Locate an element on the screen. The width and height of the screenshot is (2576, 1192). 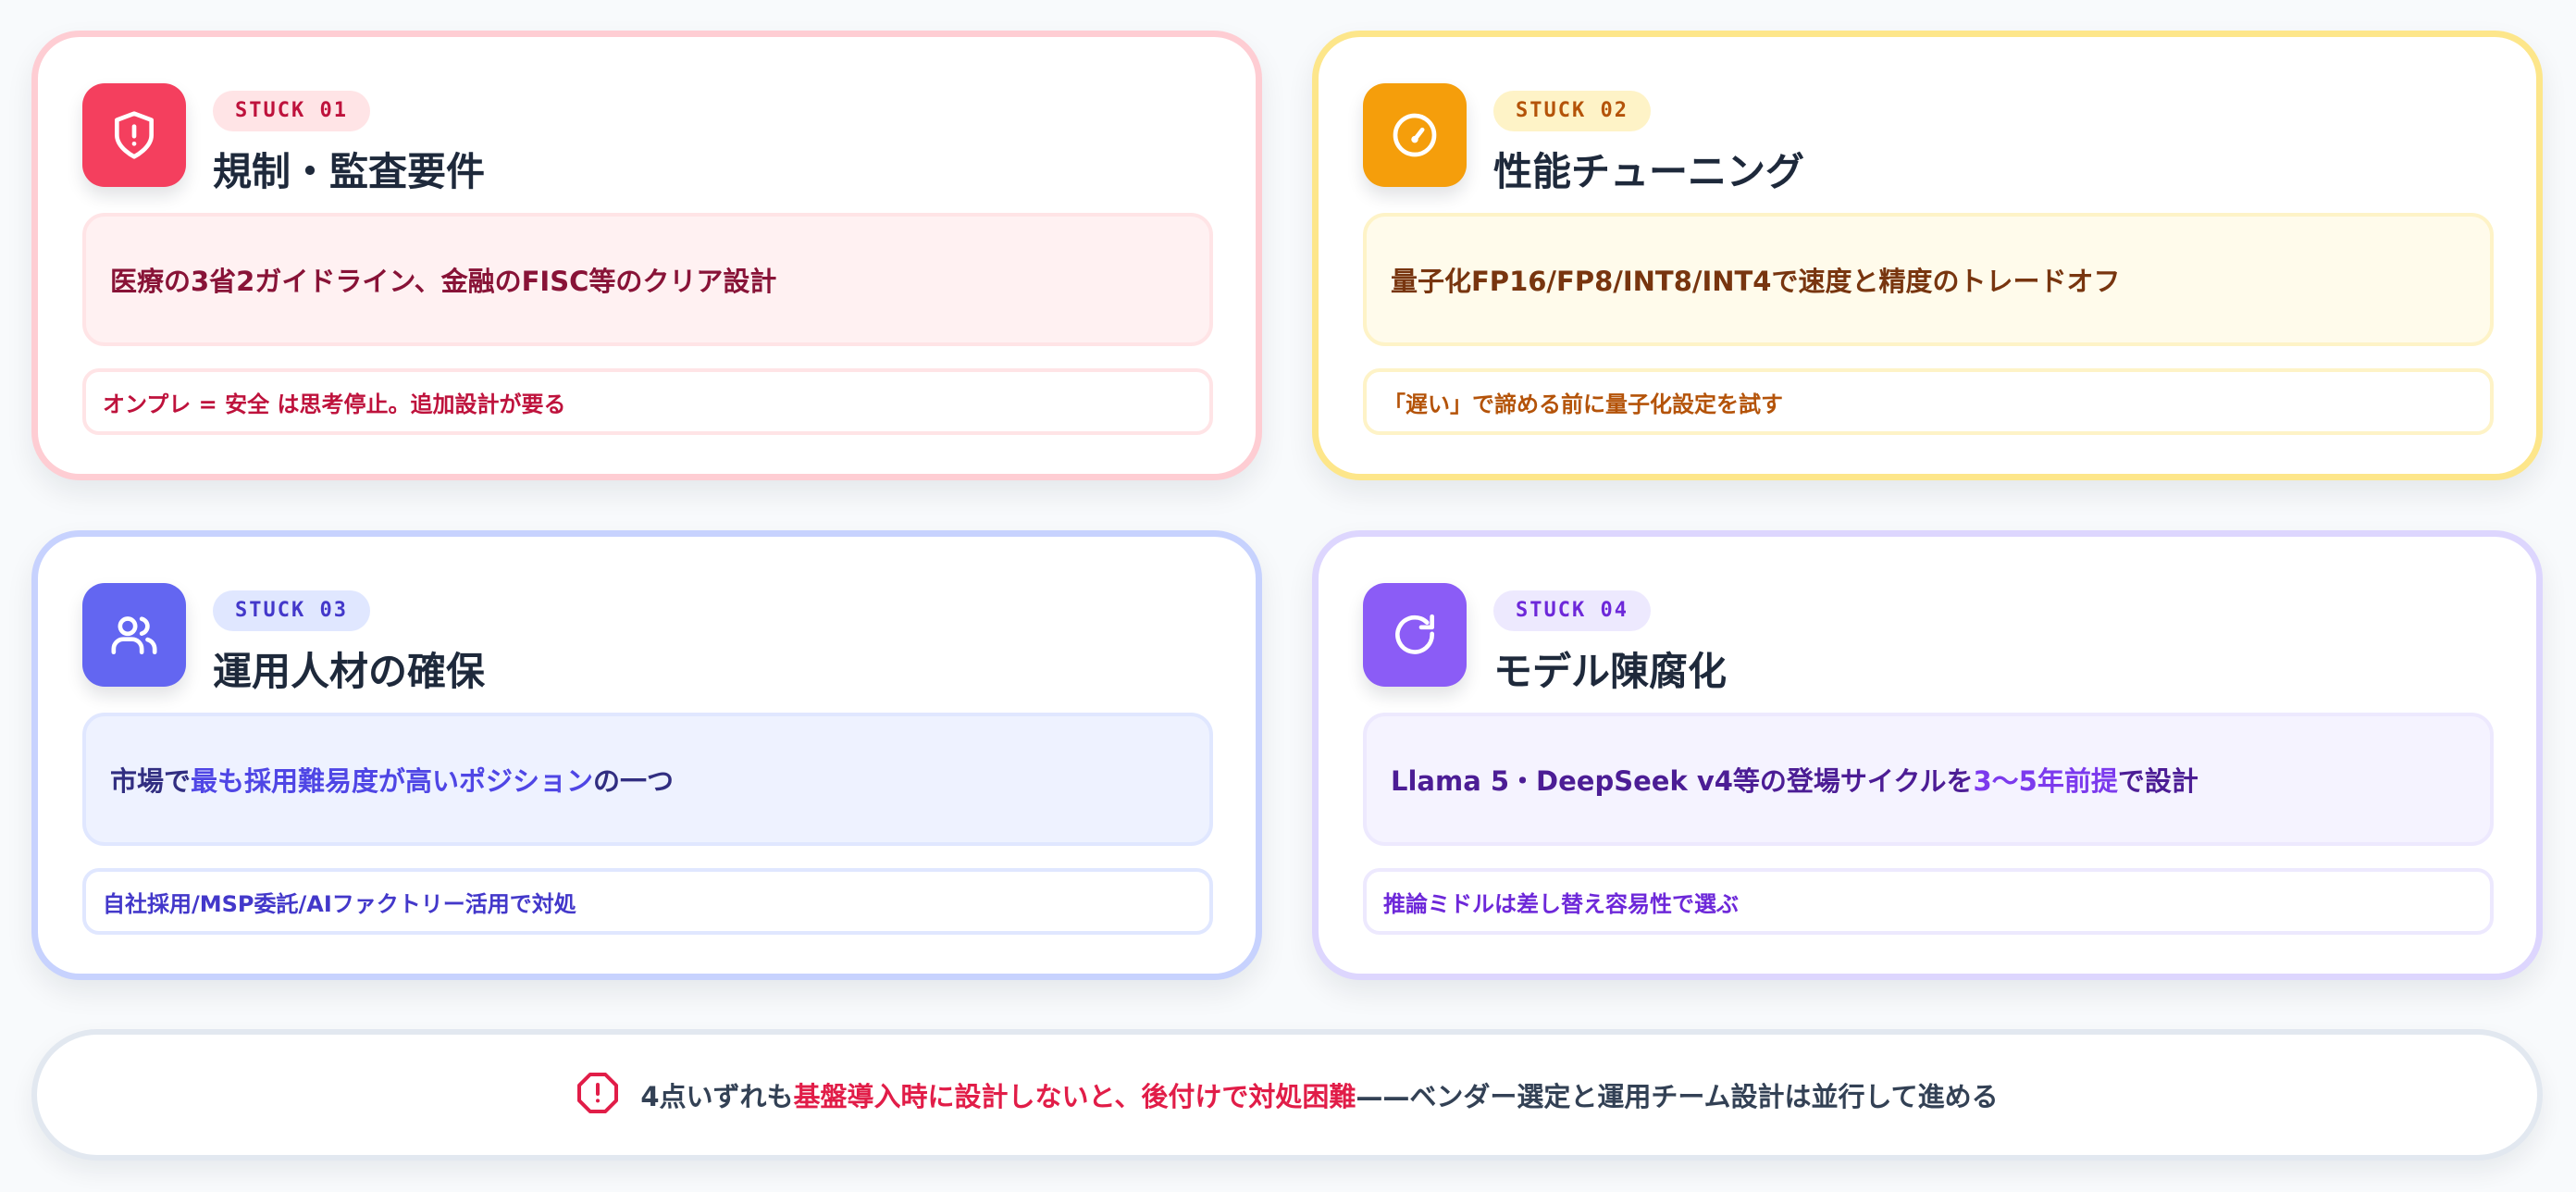
card-title: 規制・監査要件 is located at coordinates (350, 171).